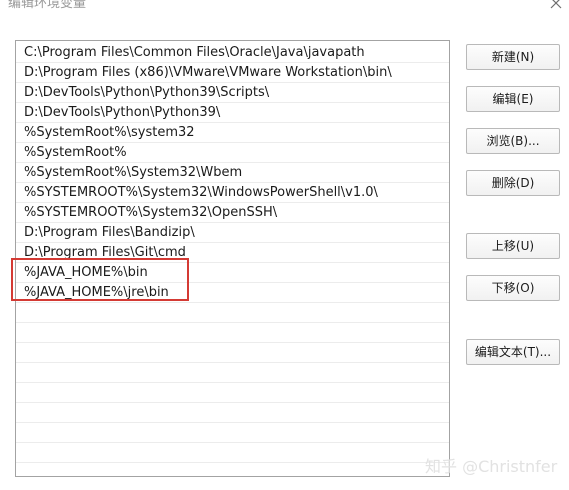 The image size is (569, 490). What do you see at coordinates (513, 99) in the screenshot?
I see `edit-button: 编辑(E)` at bounding box center [513, 99].